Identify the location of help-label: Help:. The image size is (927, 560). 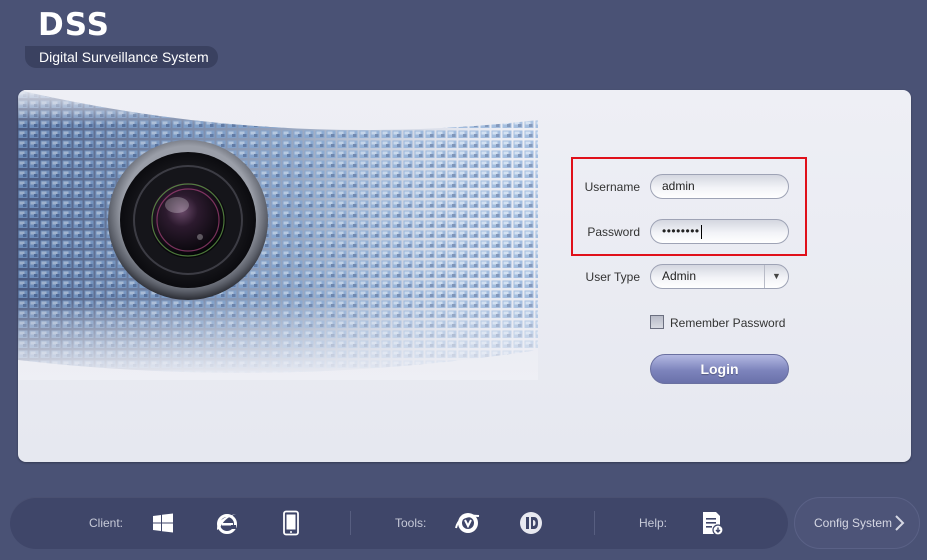
(653, 523).